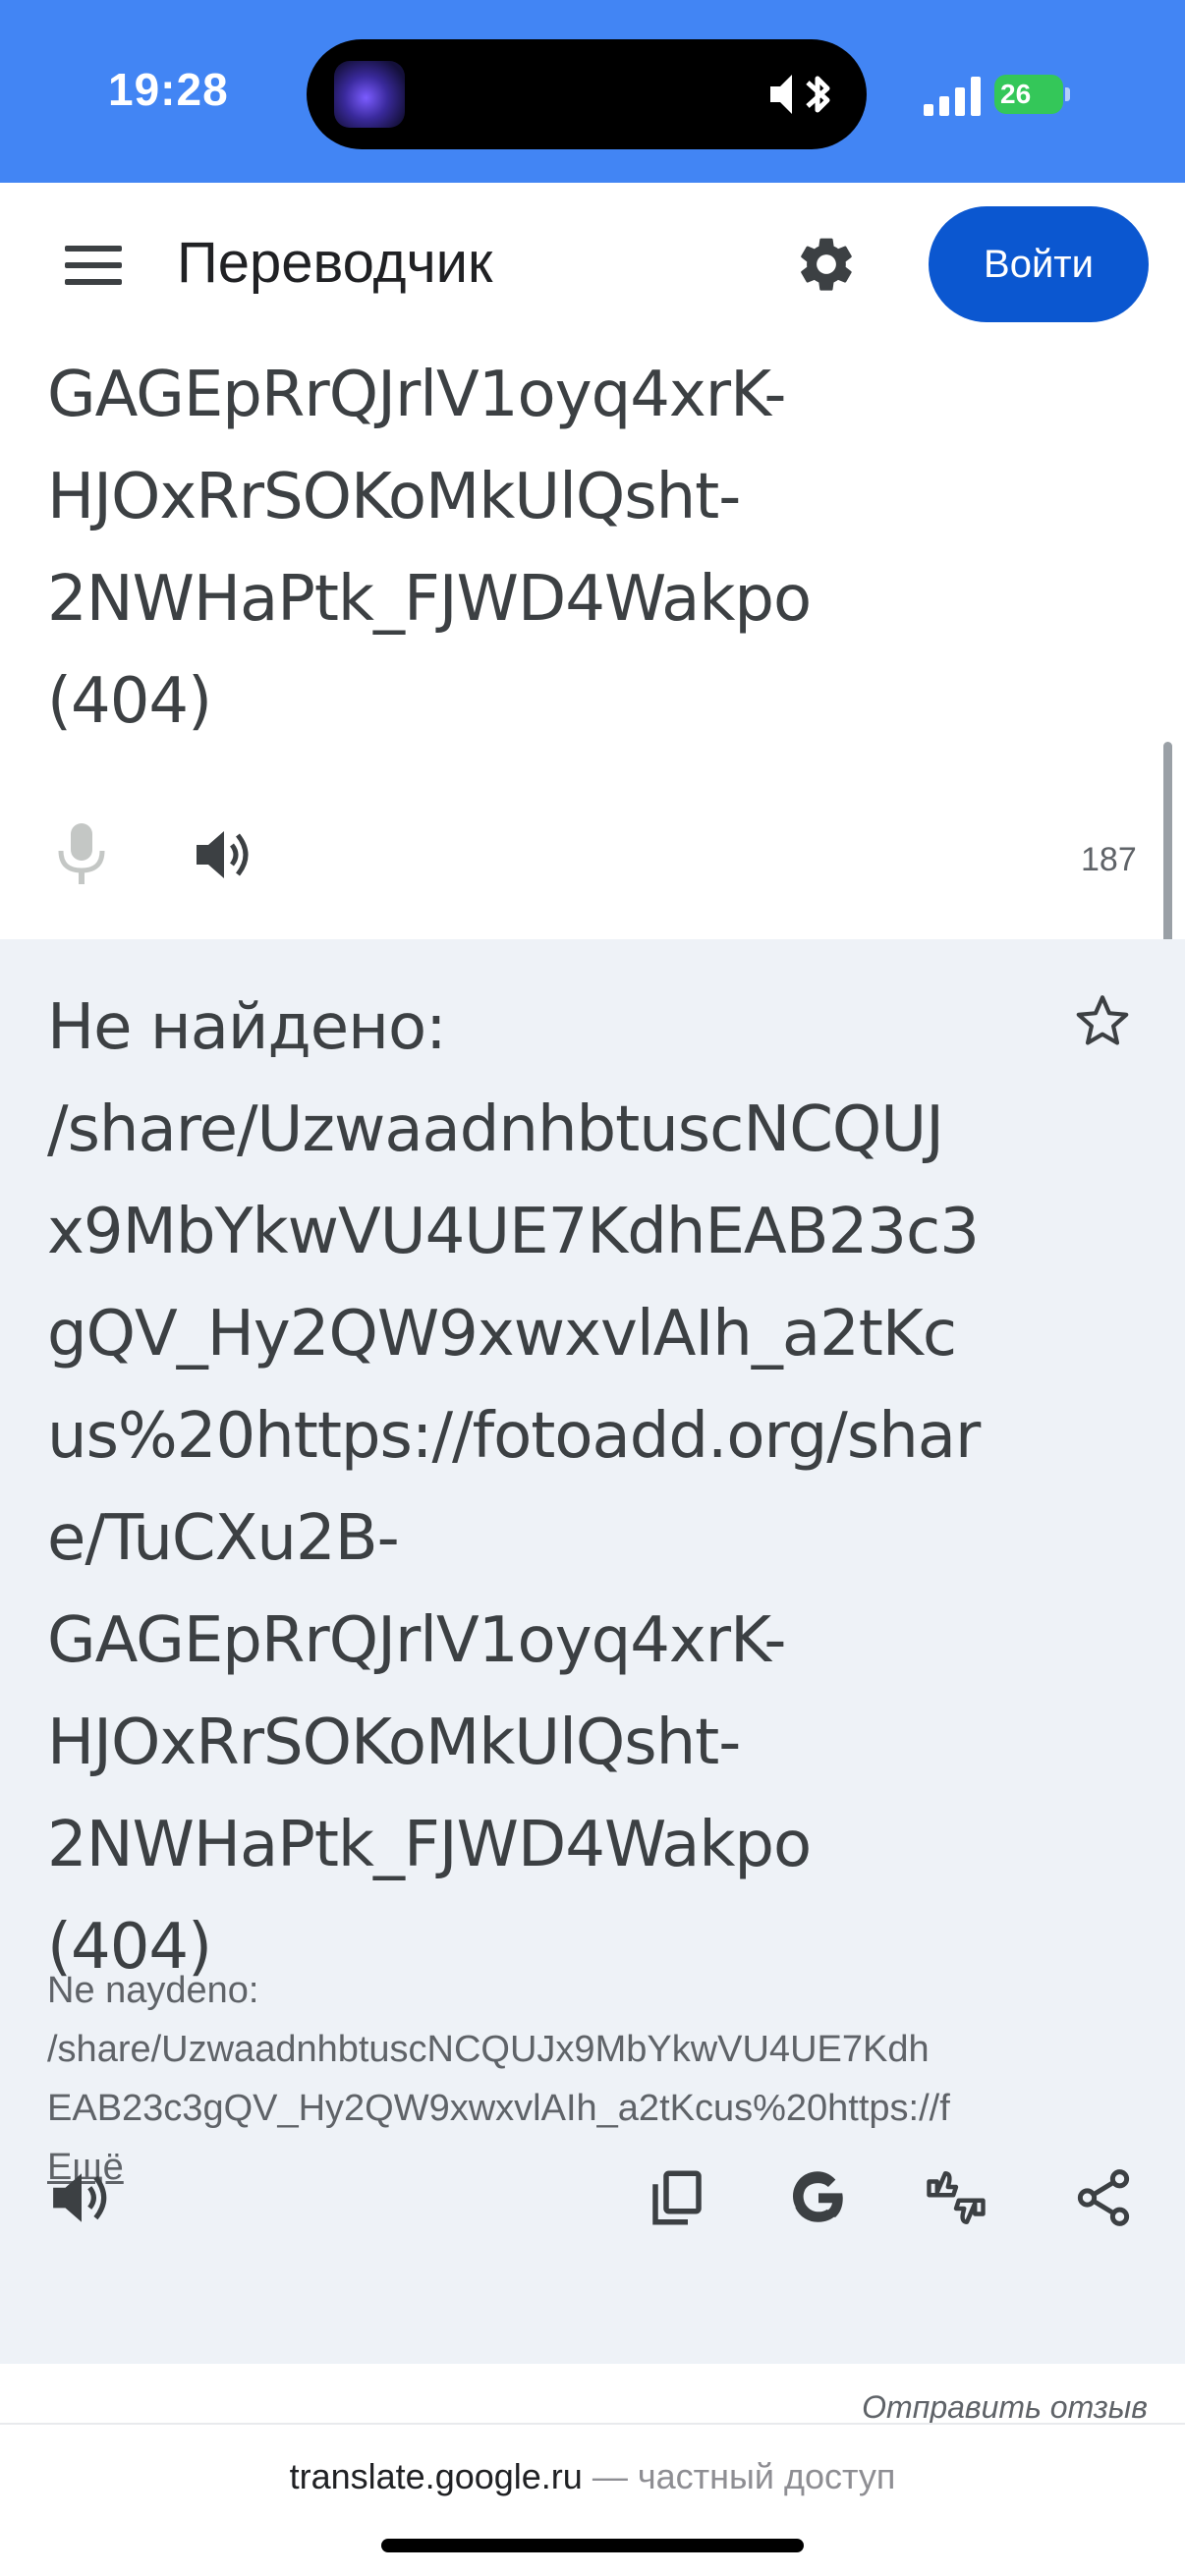  I want to click on cellular-signal-icon, so click(953, 96).